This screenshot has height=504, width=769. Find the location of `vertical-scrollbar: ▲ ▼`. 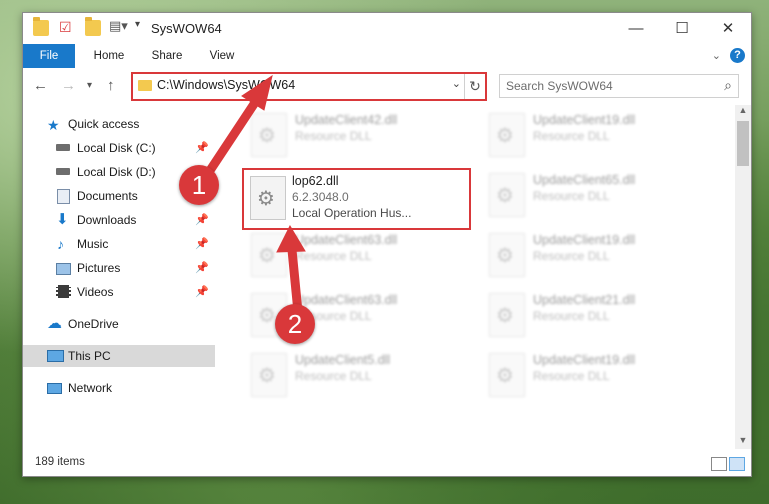

vertical-scrollbar: ▲ ▼ is located at coordinates (743, 277).